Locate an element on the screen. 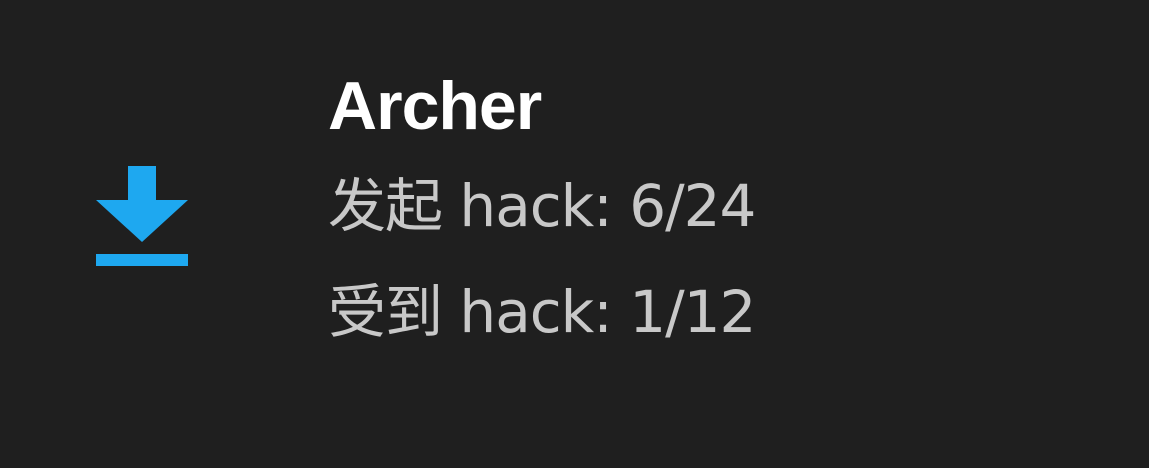 Image resolution: width=1149 pixels, height=468 pixels. player-name: Archer is located at coordinates (435, 106).